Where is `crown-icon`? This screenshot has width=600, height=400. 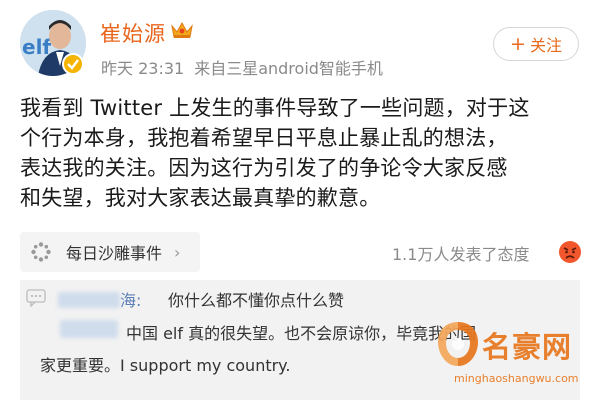 crown-icon is located at coordinates (182, 29).